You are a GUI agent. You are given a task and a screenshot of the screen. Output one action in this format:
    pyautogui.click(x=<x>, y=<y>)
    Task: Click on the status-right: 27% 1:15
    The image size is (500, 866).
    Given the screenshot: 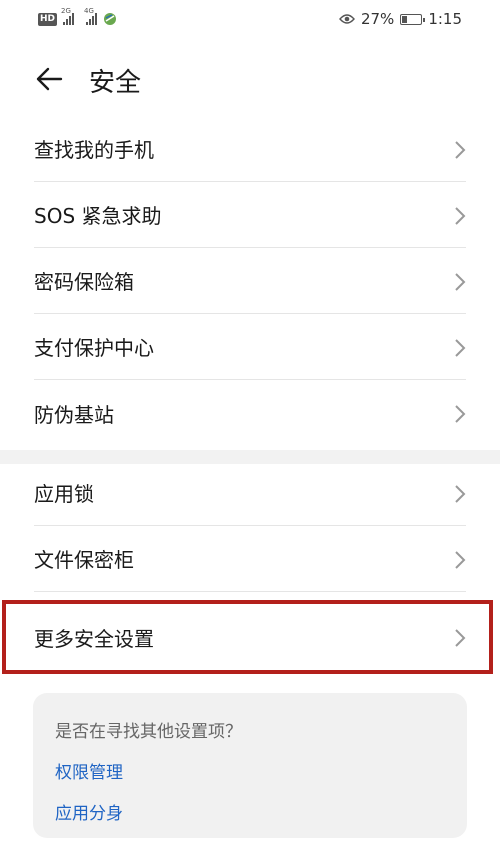 What is the action you would take?
    pyautogui.click(x=400, y=19)
    